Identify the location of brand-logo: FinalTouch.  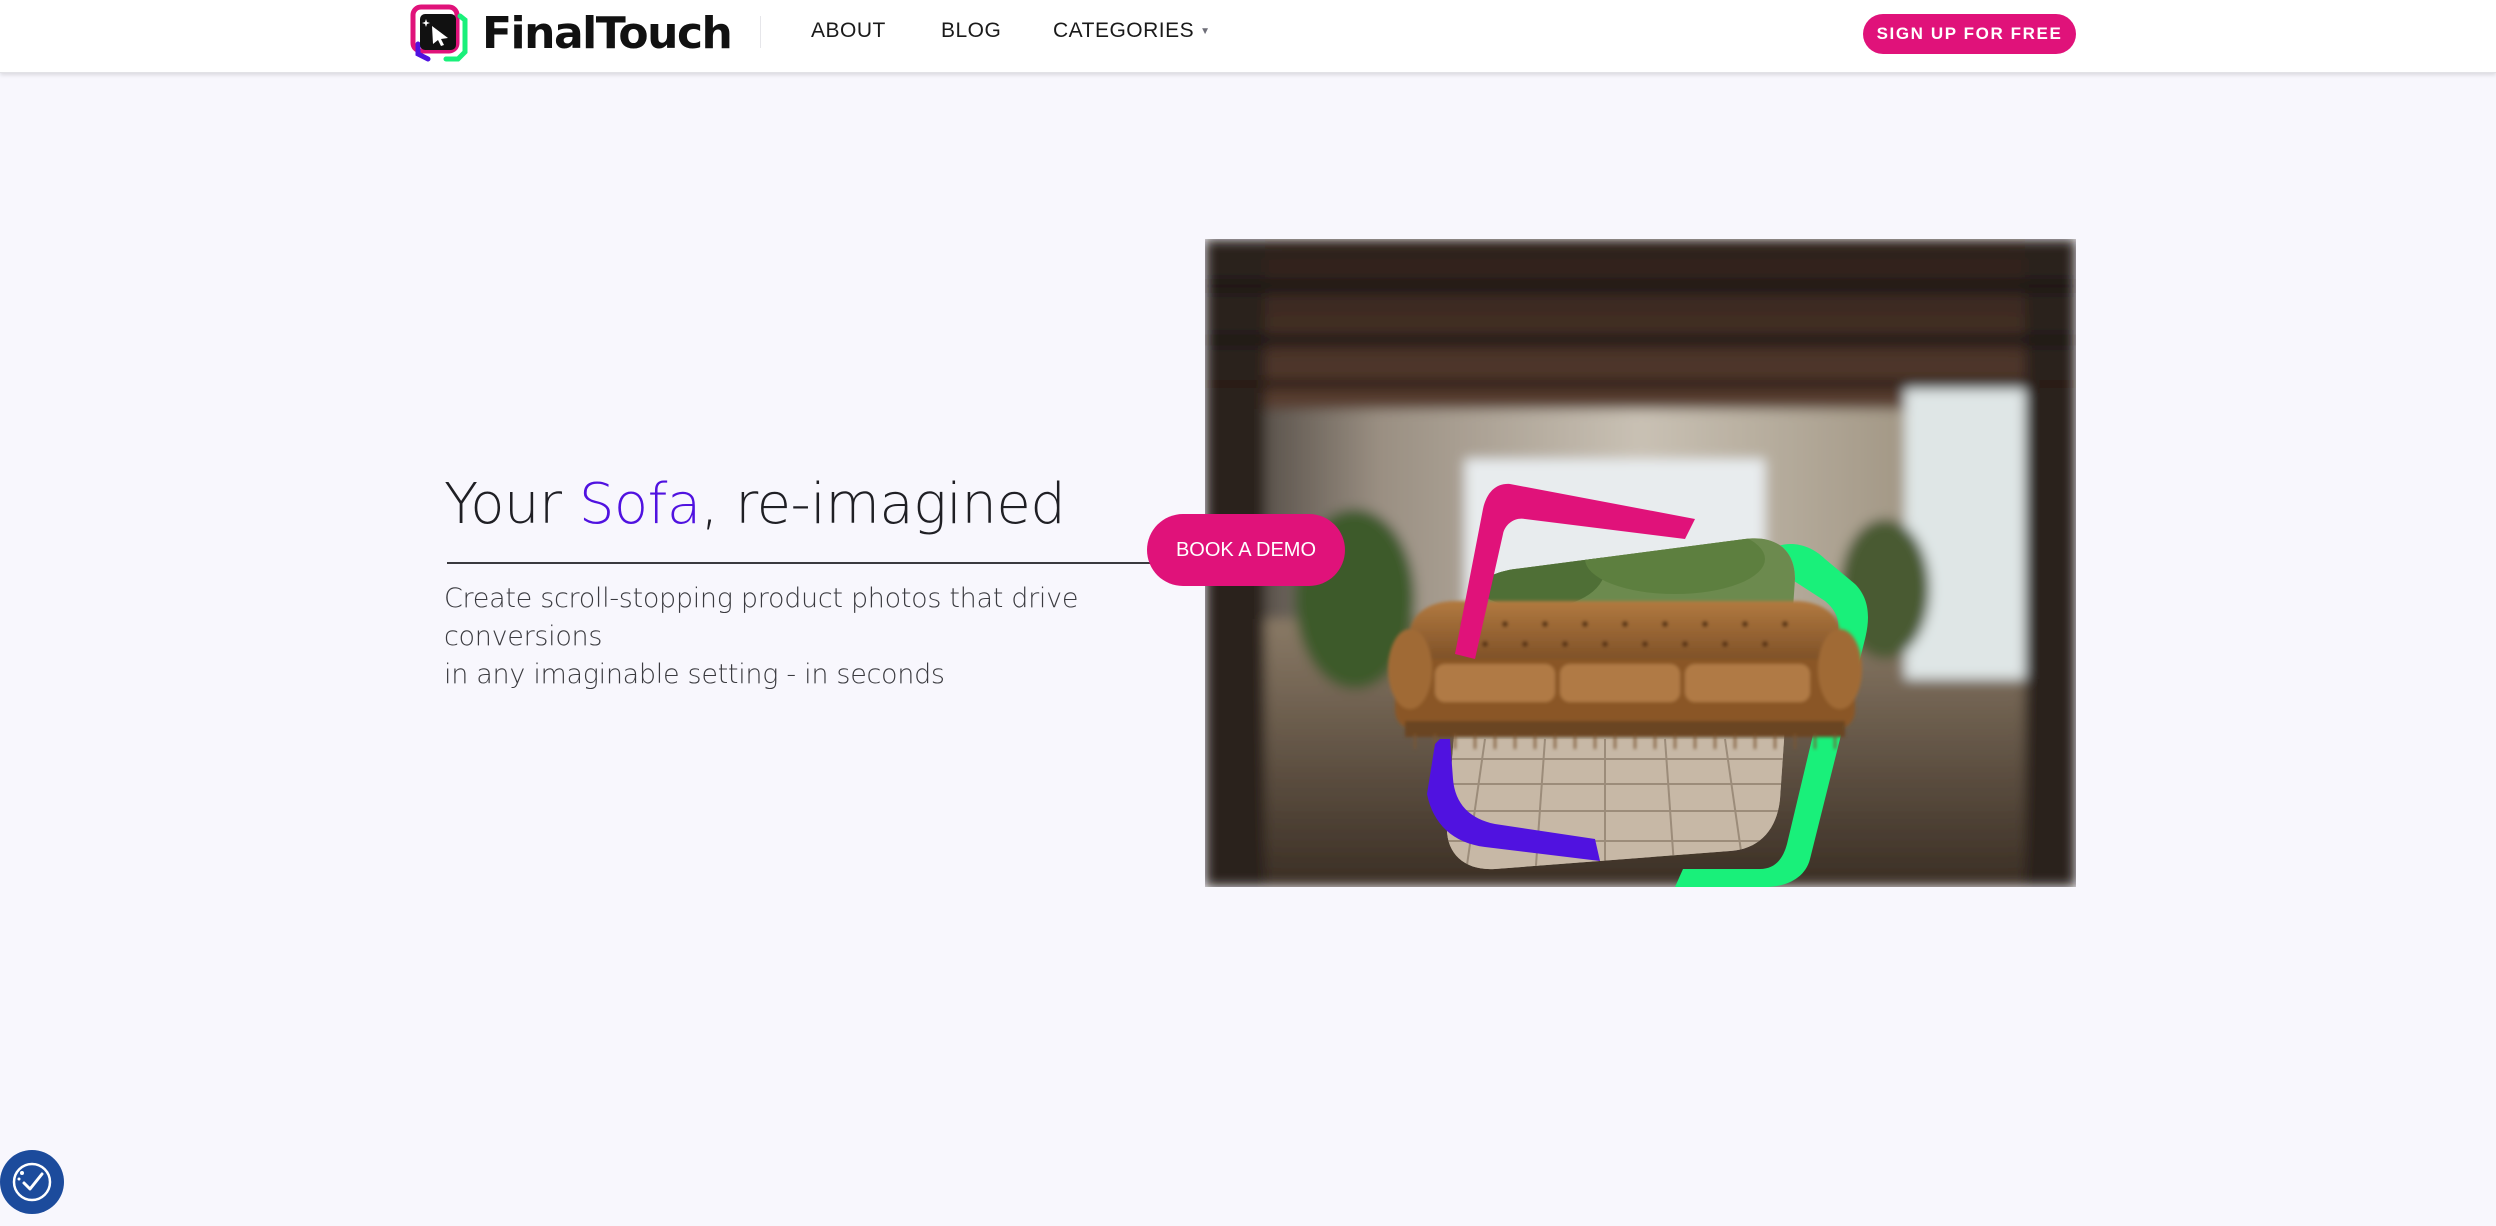
(571, 33).